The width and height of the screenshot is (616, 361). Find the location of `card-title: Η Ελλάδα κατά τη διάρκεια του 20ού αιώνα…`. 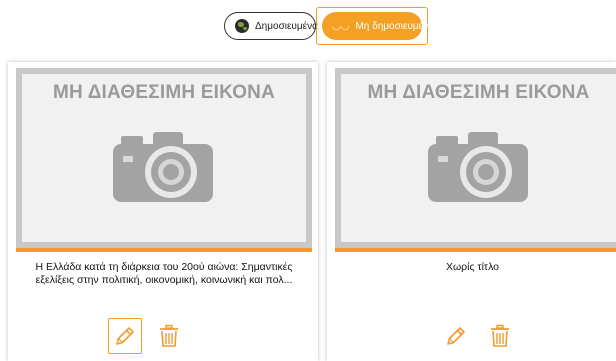

card-title: Η Ελλάδα κατά τη διάρκεια του 20ού αιώνα… is located at coordinates (164, 273).